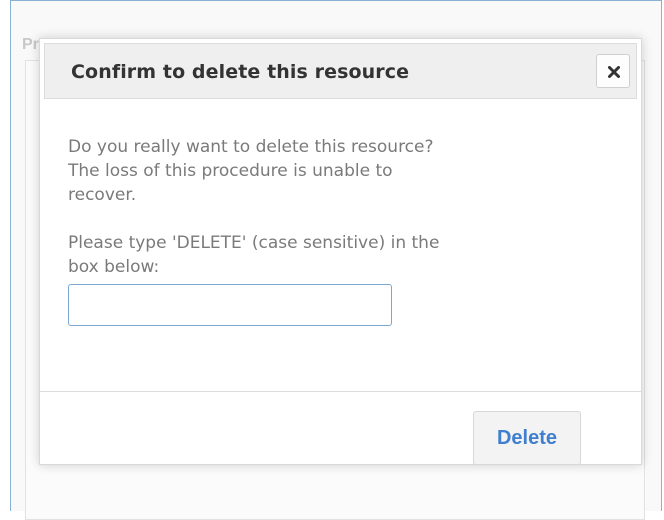 The height and width of the screenshot is (520, 664). I want to click on close-icon, so click(614, 72).